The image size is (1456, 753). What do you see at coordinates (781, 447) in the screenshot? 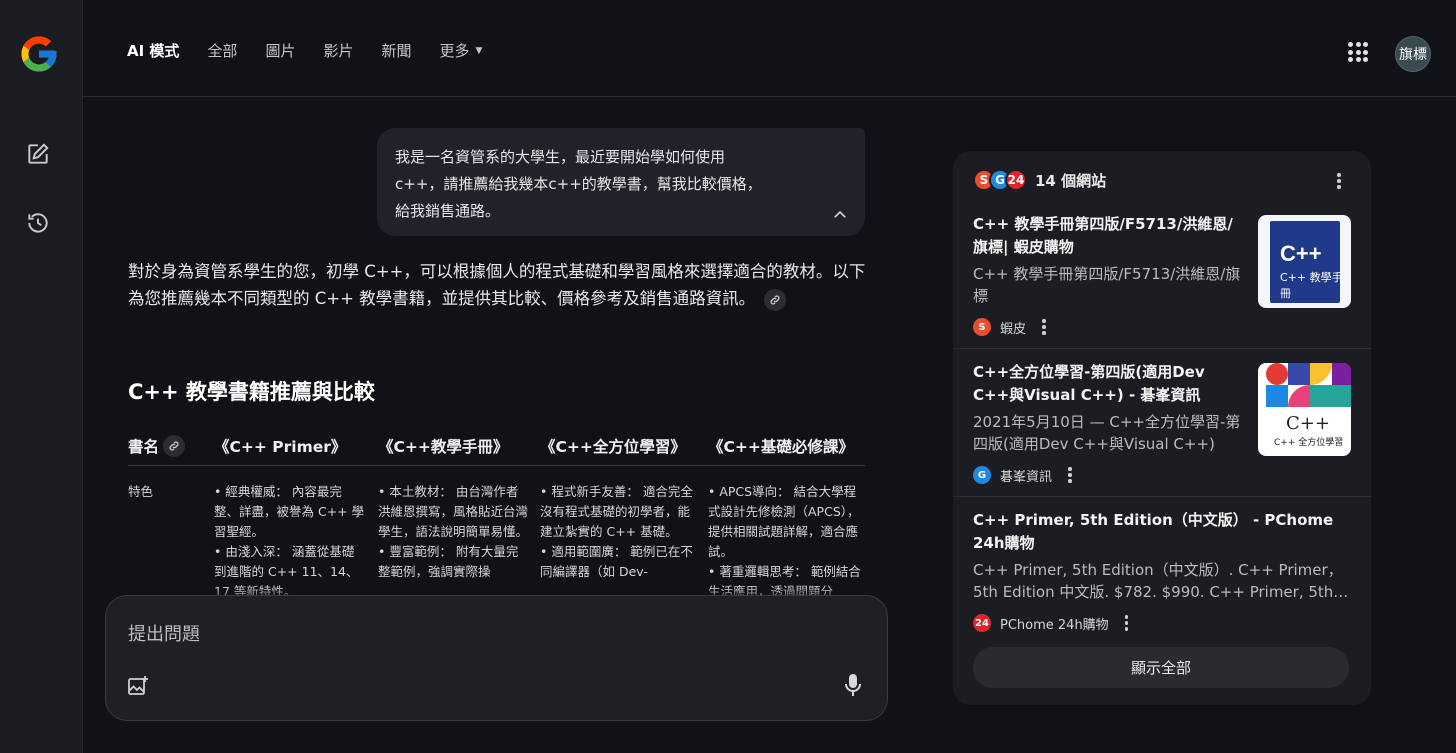
I see `header-cell: 《C++基礎必修課》` at bounding box center [781, 447].